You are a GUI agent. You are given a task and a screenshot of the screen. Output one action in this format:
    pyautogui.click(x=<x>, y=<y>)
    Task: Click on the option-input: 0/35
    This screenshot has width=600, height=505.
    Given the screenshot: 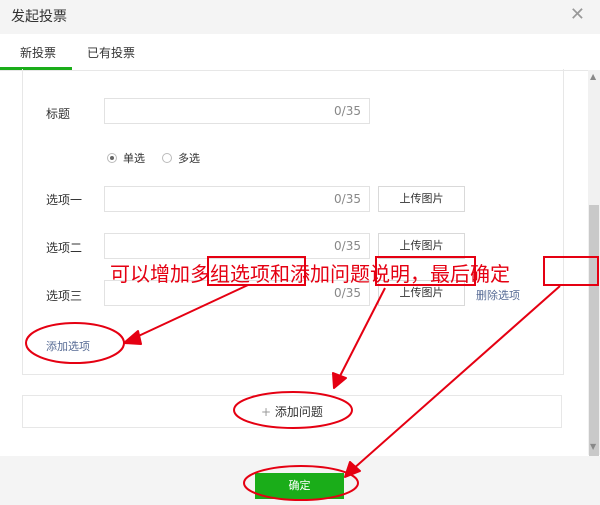 What is the action you would take?
    pyautogui.click(x=237, y=199)
    